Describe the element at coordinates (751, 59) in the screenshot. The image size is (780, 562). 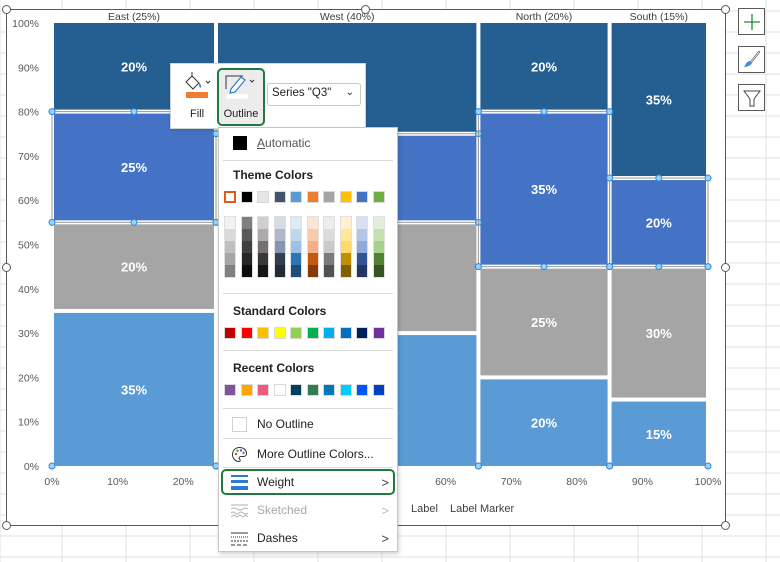
I see `chart-styles-button` at that location.